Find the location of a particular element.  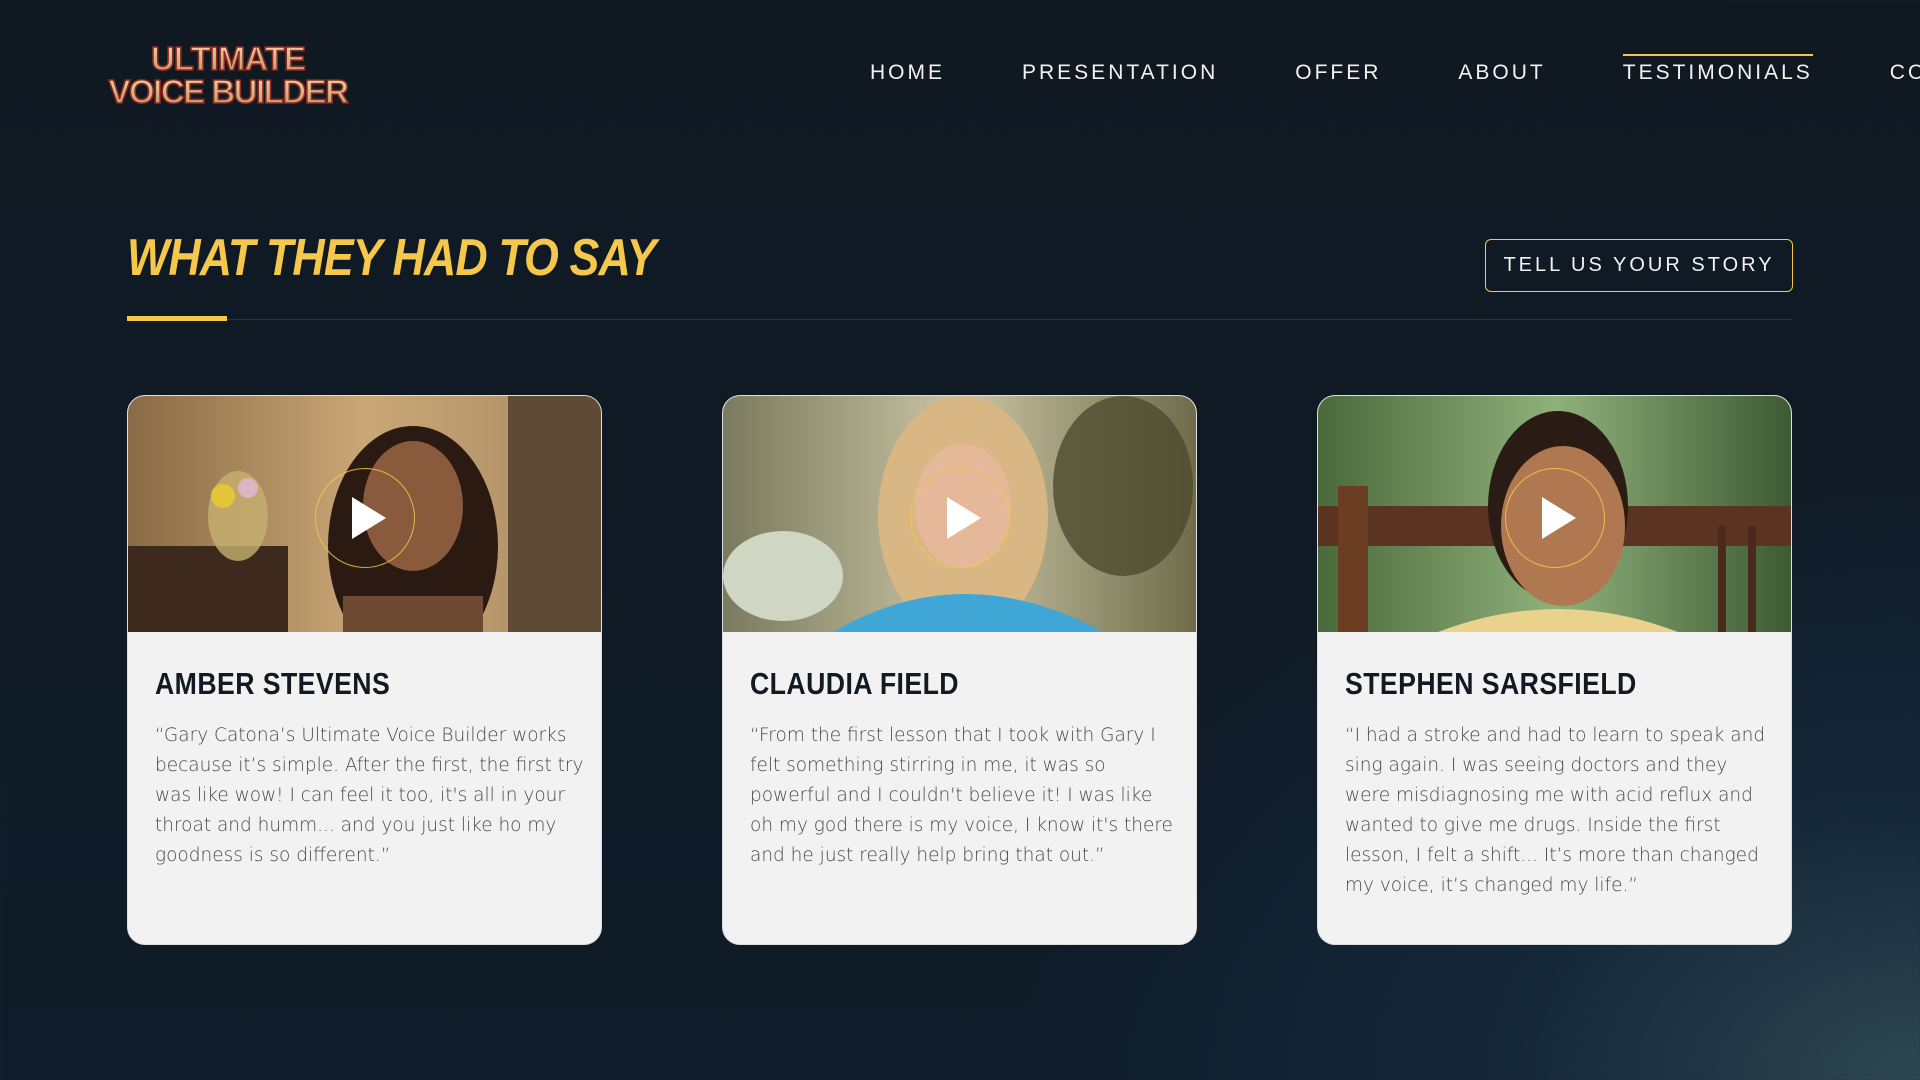

nav-offer: OFFER is located at coordinates (1338, 73).